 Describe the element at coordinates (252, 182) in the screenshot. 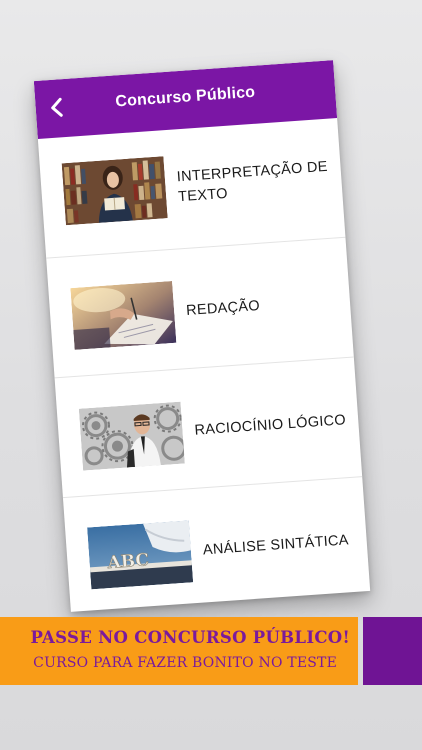

I see `item-label: INTERPRETAÇÃO DE TEXTO` at that location.